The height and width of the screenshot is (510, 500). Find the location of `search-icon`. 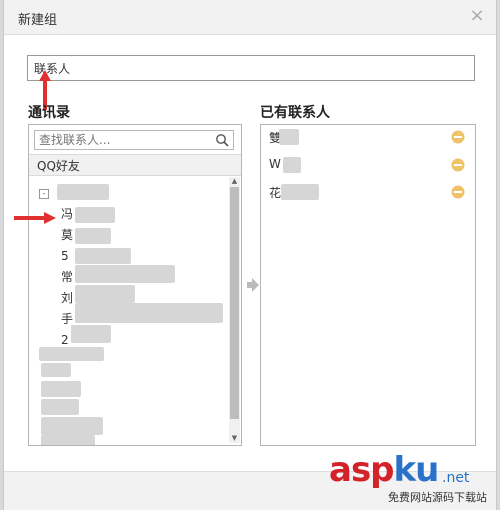

search-icon is located at coordinates (222, 140).